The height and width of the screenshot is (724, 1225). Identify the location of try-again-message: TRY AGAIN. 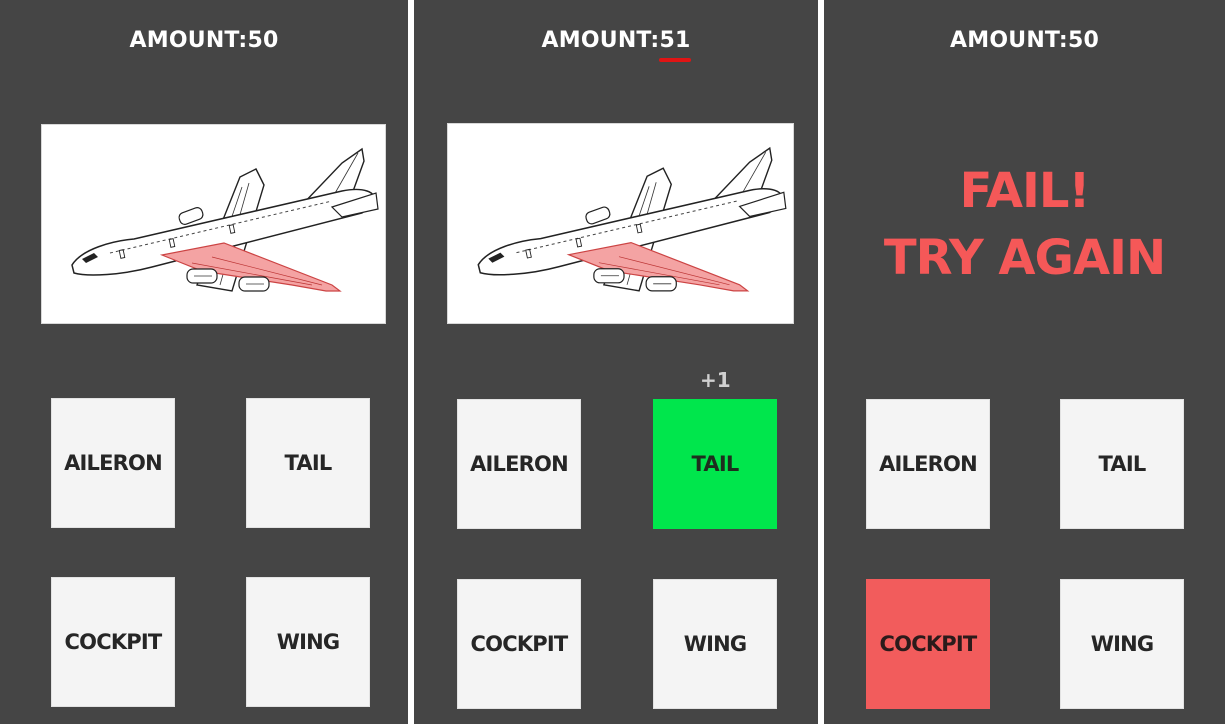
(1024, 258).